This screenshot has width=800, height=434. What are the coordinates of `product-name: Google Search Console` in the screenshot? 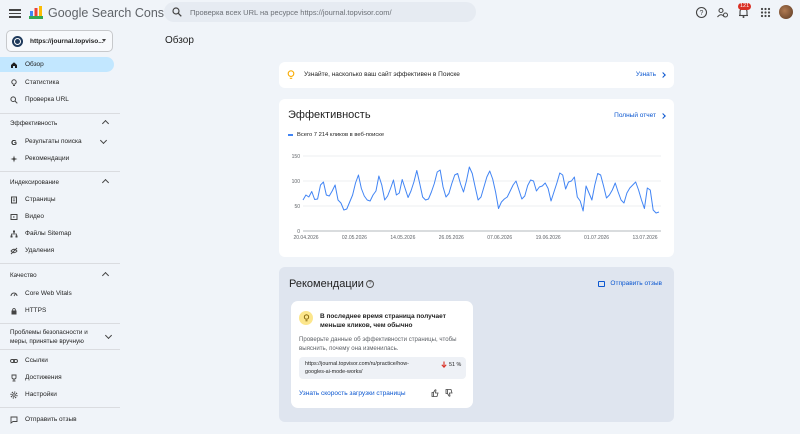 It's located at (114, 13).